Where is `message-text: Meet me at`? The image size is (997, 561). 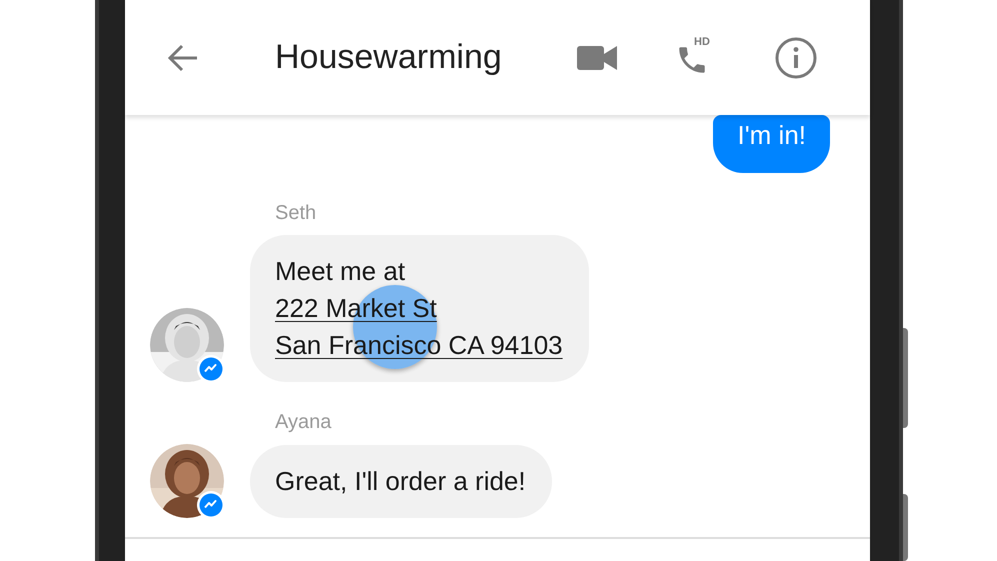
message-text: Meet me at is located at coordinates (340, 271).